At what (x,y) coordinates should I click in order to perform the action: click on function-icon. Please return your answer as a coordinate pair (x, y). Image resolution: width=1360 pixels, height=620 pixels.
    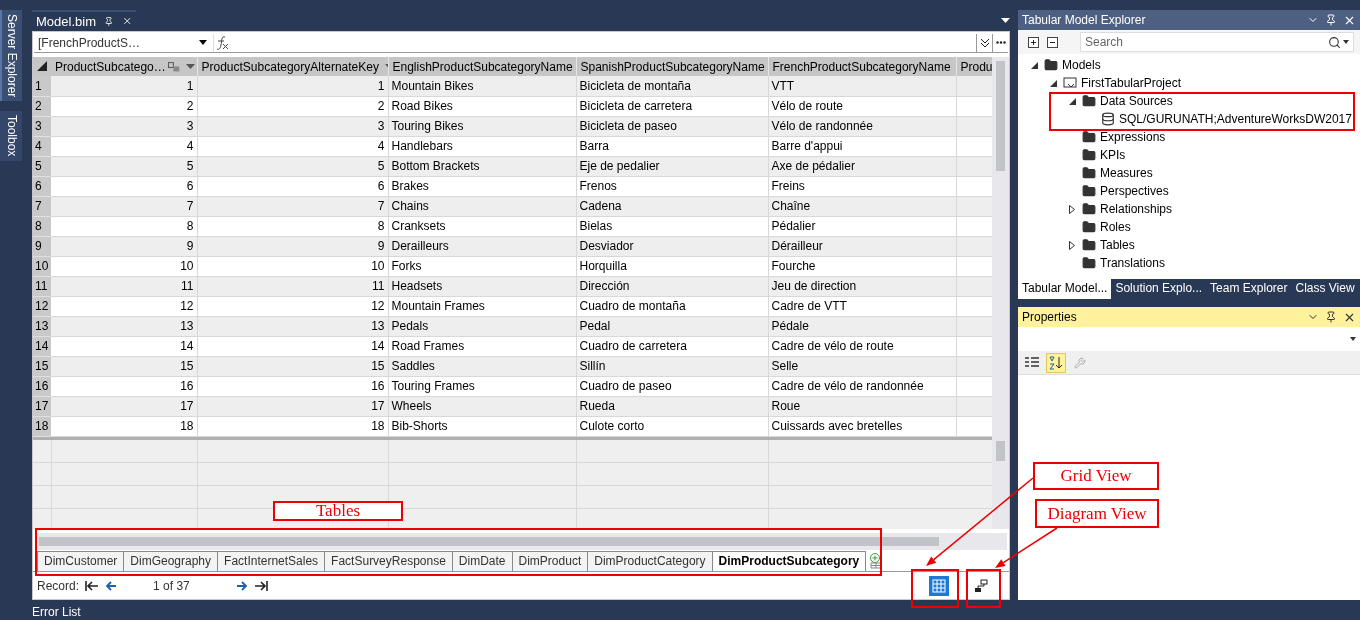
    Looking at the image, I should click on (222, 42).